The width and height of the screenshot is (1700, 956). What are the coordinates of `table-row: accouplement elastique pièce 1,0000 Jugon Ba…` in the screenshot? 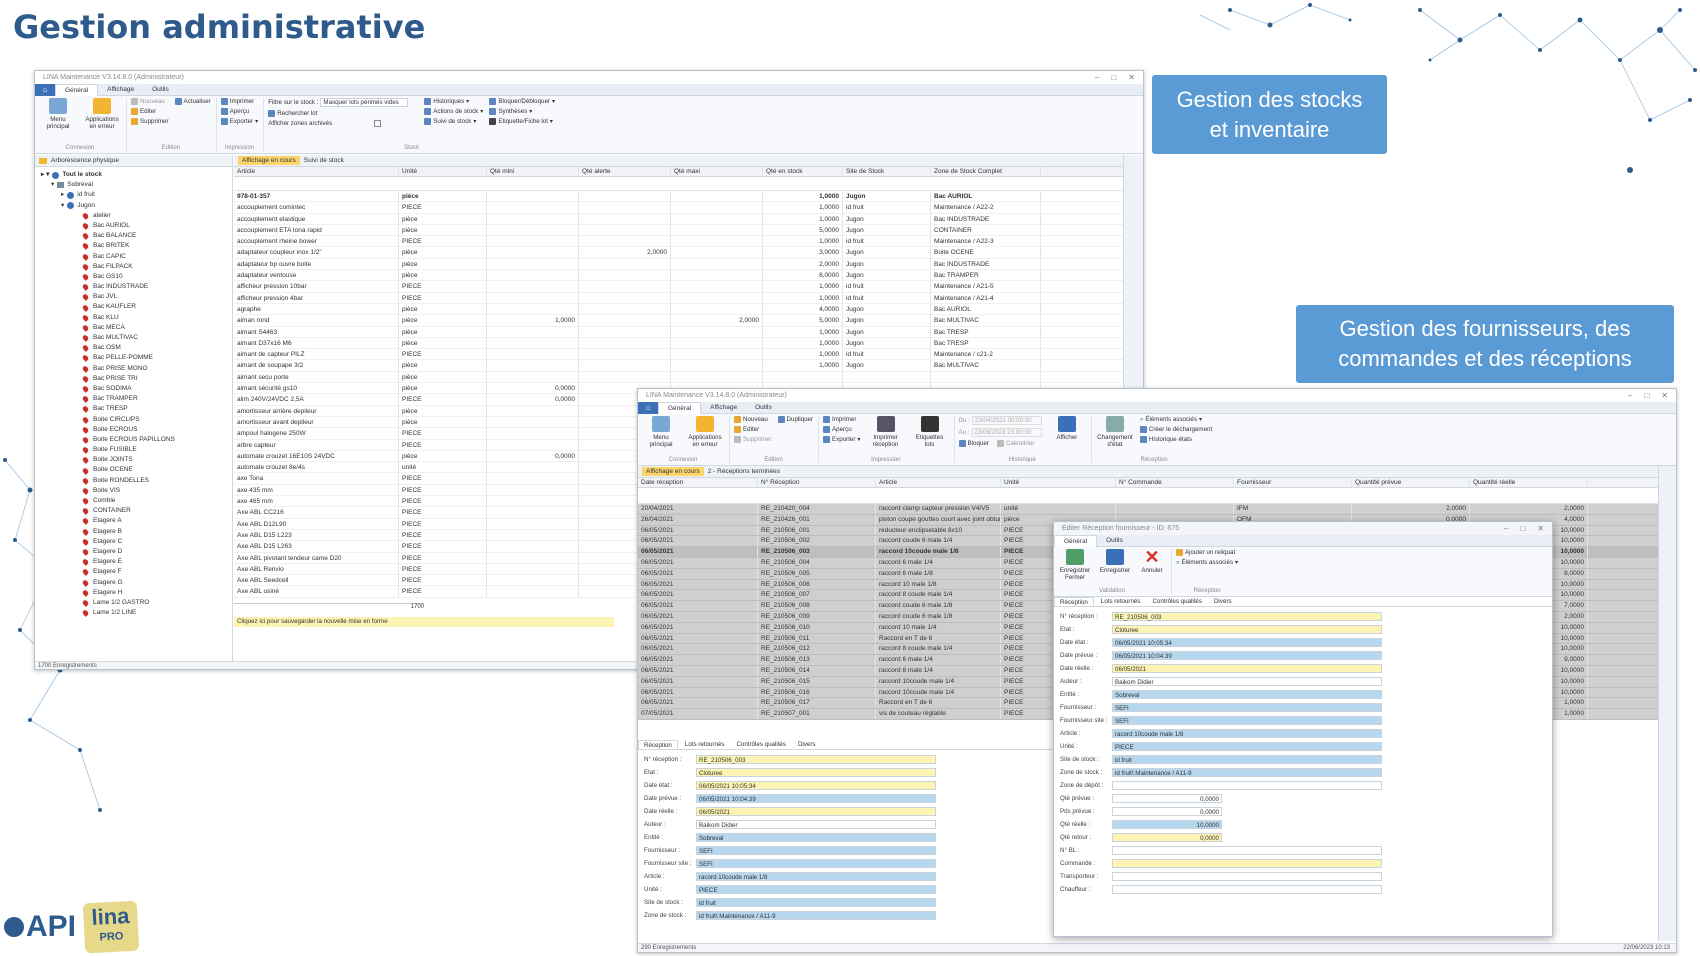 It's located at (679, 219).